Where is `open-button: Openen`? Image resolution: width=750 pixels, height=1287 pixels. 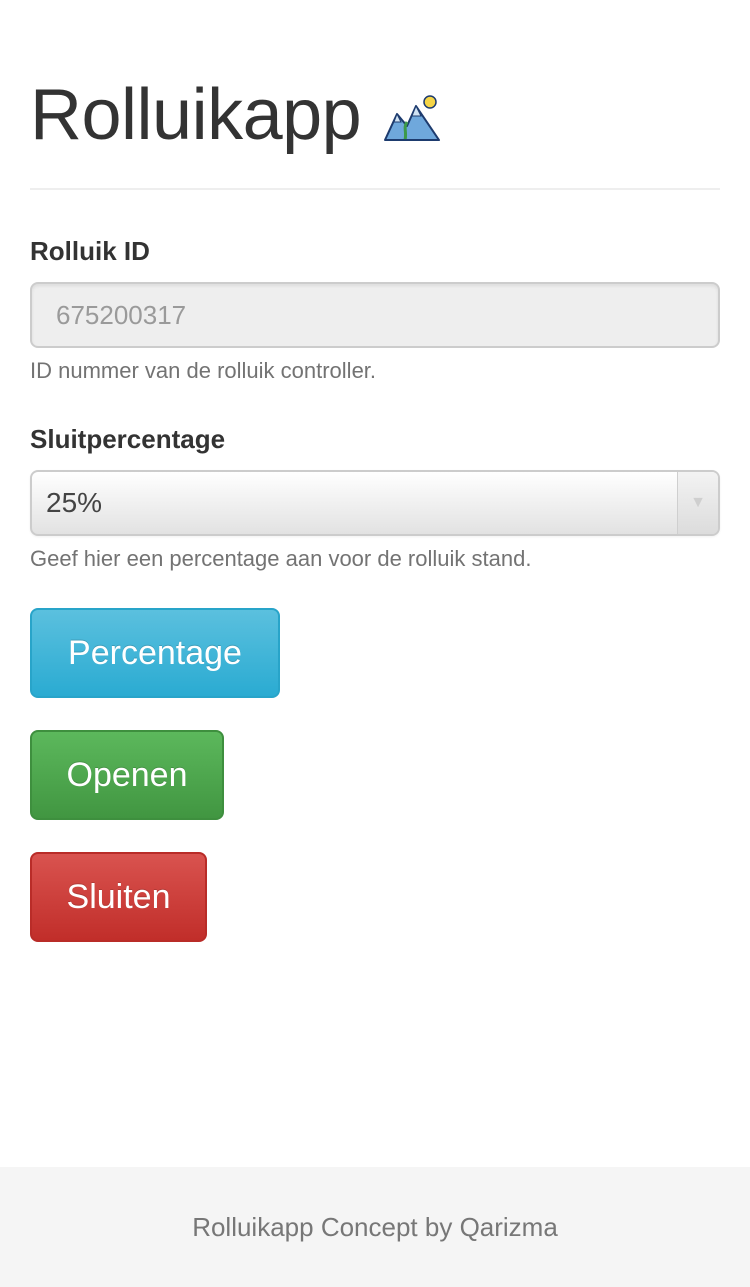 open-button: Openen is located at coordinates (127, 775).